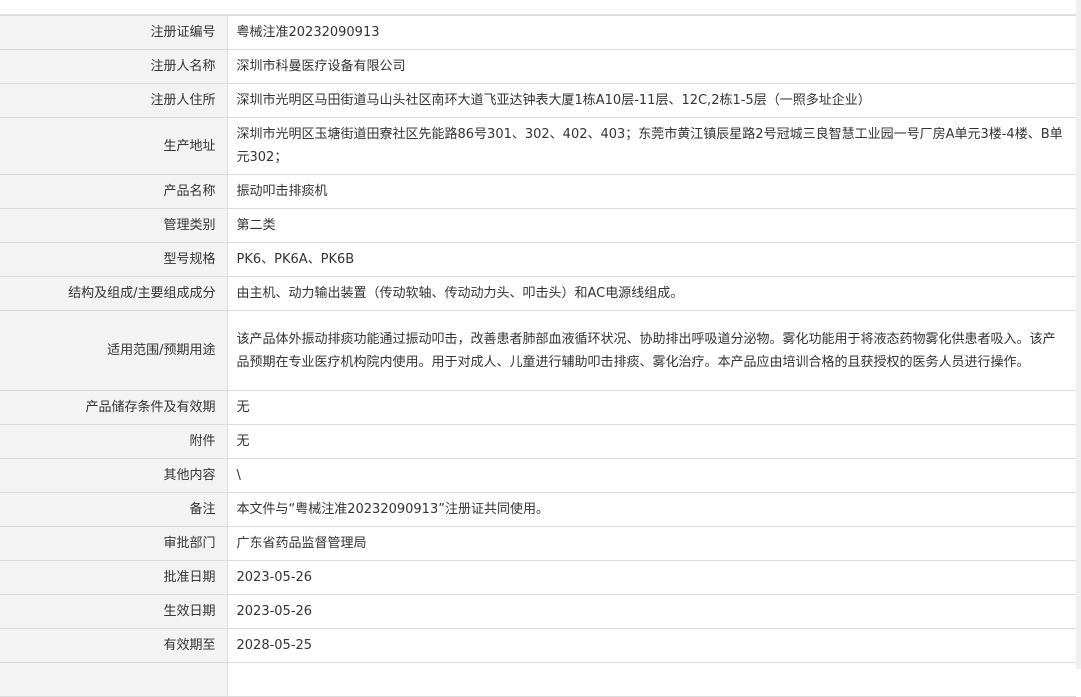 This screenshot has width=1081, height=697. I want to click on table-row-effective-date: 生效日期 2023-05-26, so click(538, 611).